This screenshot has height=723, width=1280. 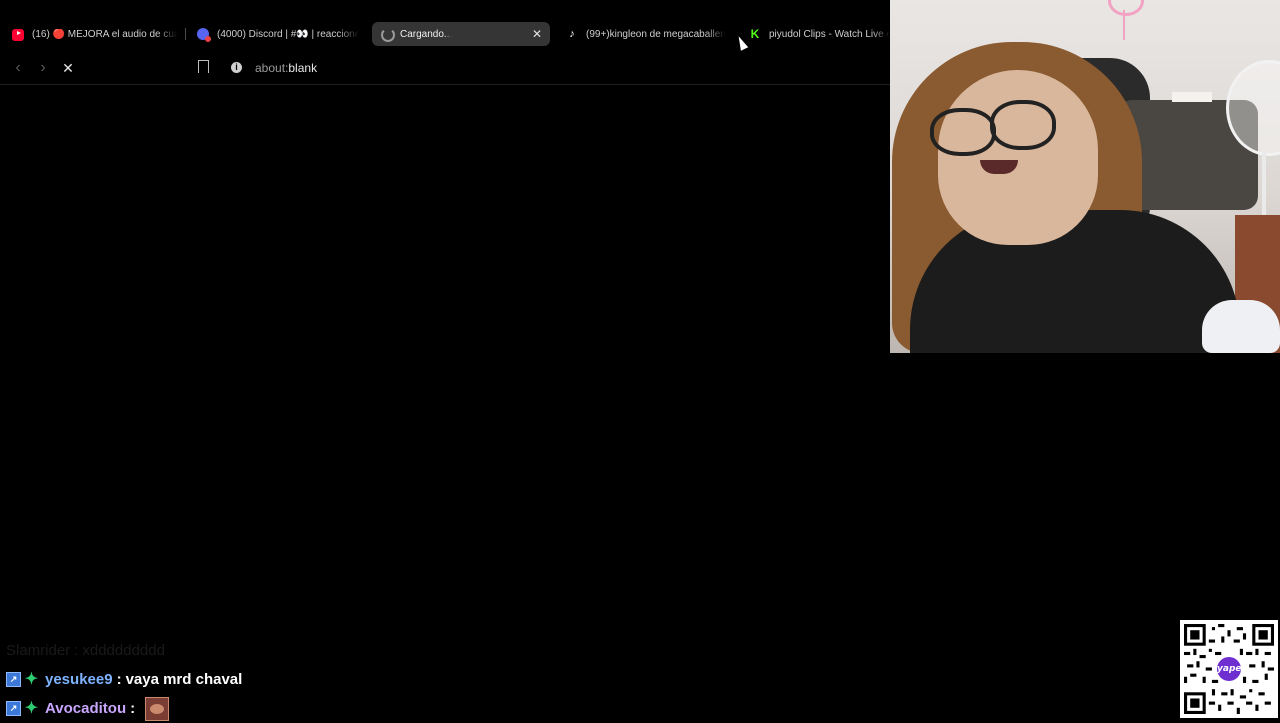 I want to click on tab-loading-active: Cargando... ✕, so click(x=461, y=34).